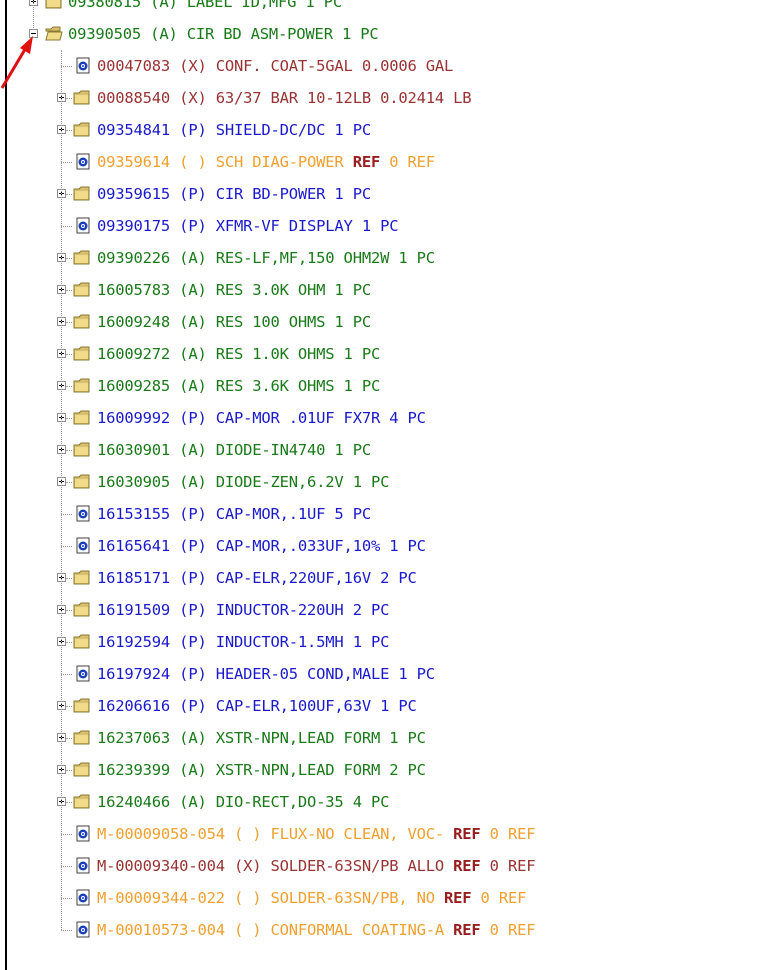 The width and height of the screenshot is (766, 970). I want to click on item-text: 16191509 (P) INDUCTOR-220UH 2 PC, so click(243, 610).